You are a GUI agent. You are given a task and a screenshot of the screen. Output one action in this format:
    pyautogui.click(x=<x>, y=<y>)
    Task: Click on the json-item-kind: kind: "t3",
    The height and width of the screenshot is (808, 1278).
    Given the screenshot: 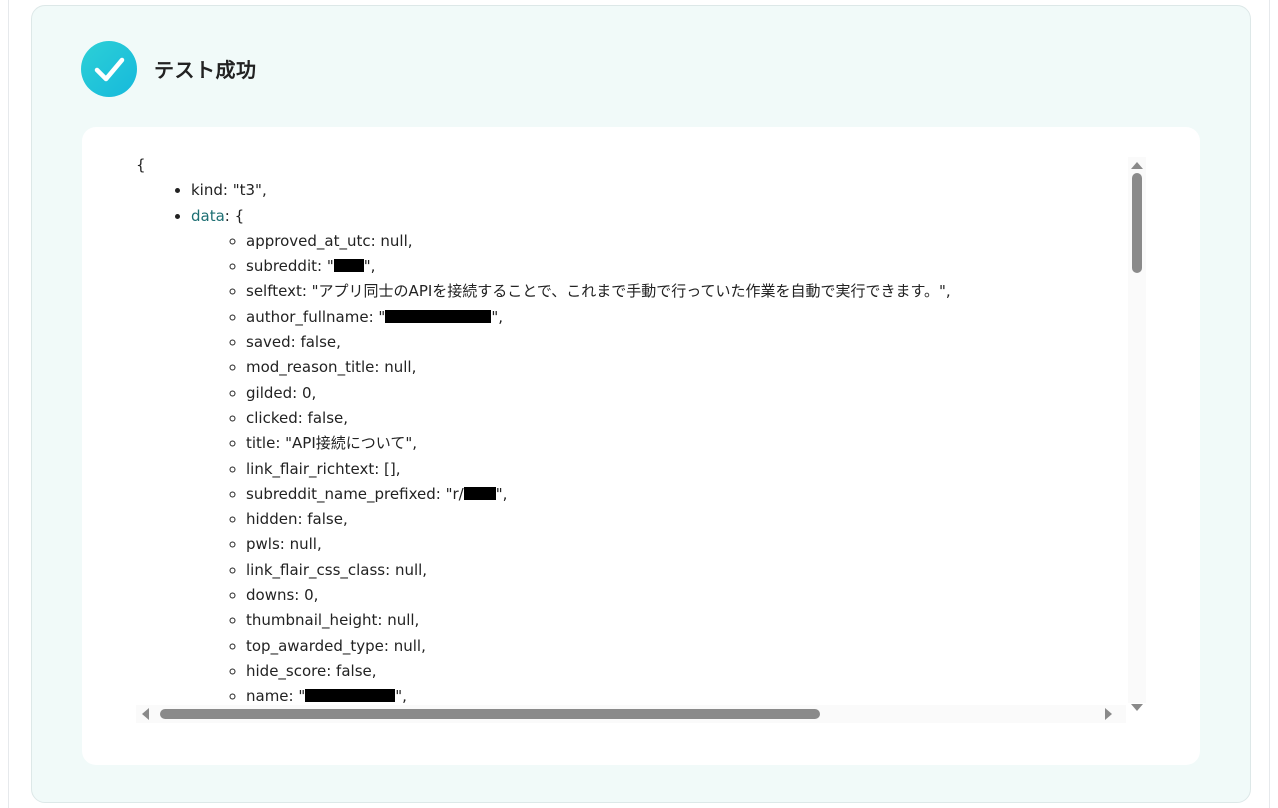 What is the action you would take?
    pyautogui.click(x=658, y=190)
    